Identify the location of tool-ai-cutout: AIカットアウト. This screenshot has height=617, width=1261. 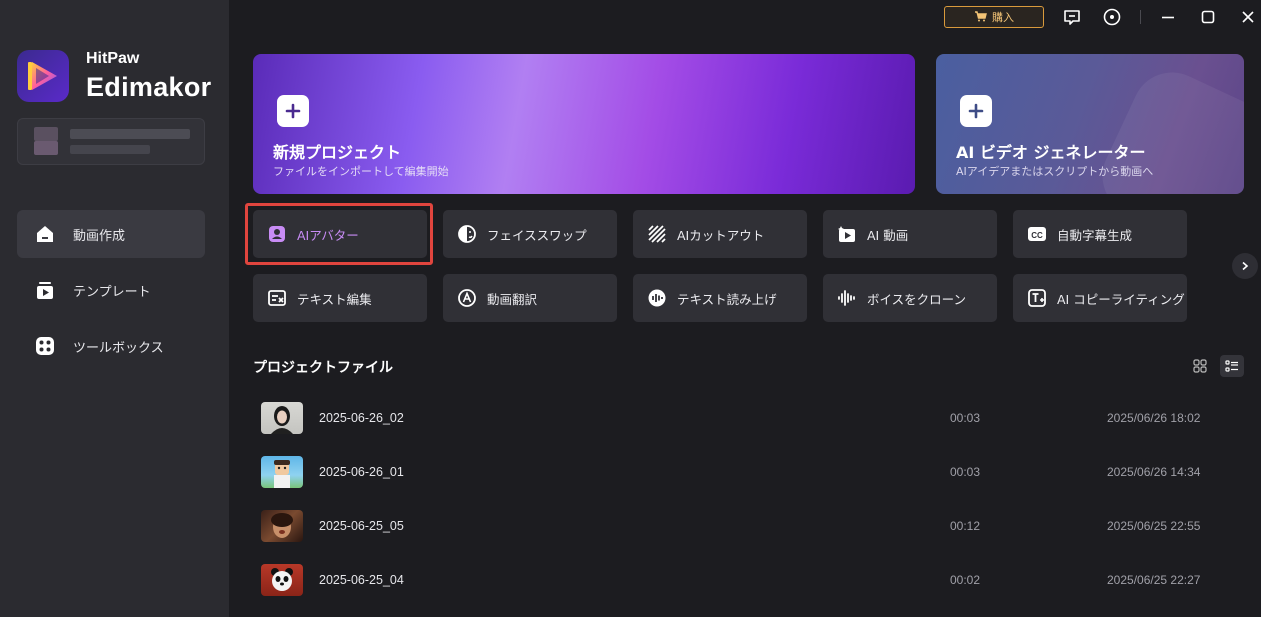
(720, 234).